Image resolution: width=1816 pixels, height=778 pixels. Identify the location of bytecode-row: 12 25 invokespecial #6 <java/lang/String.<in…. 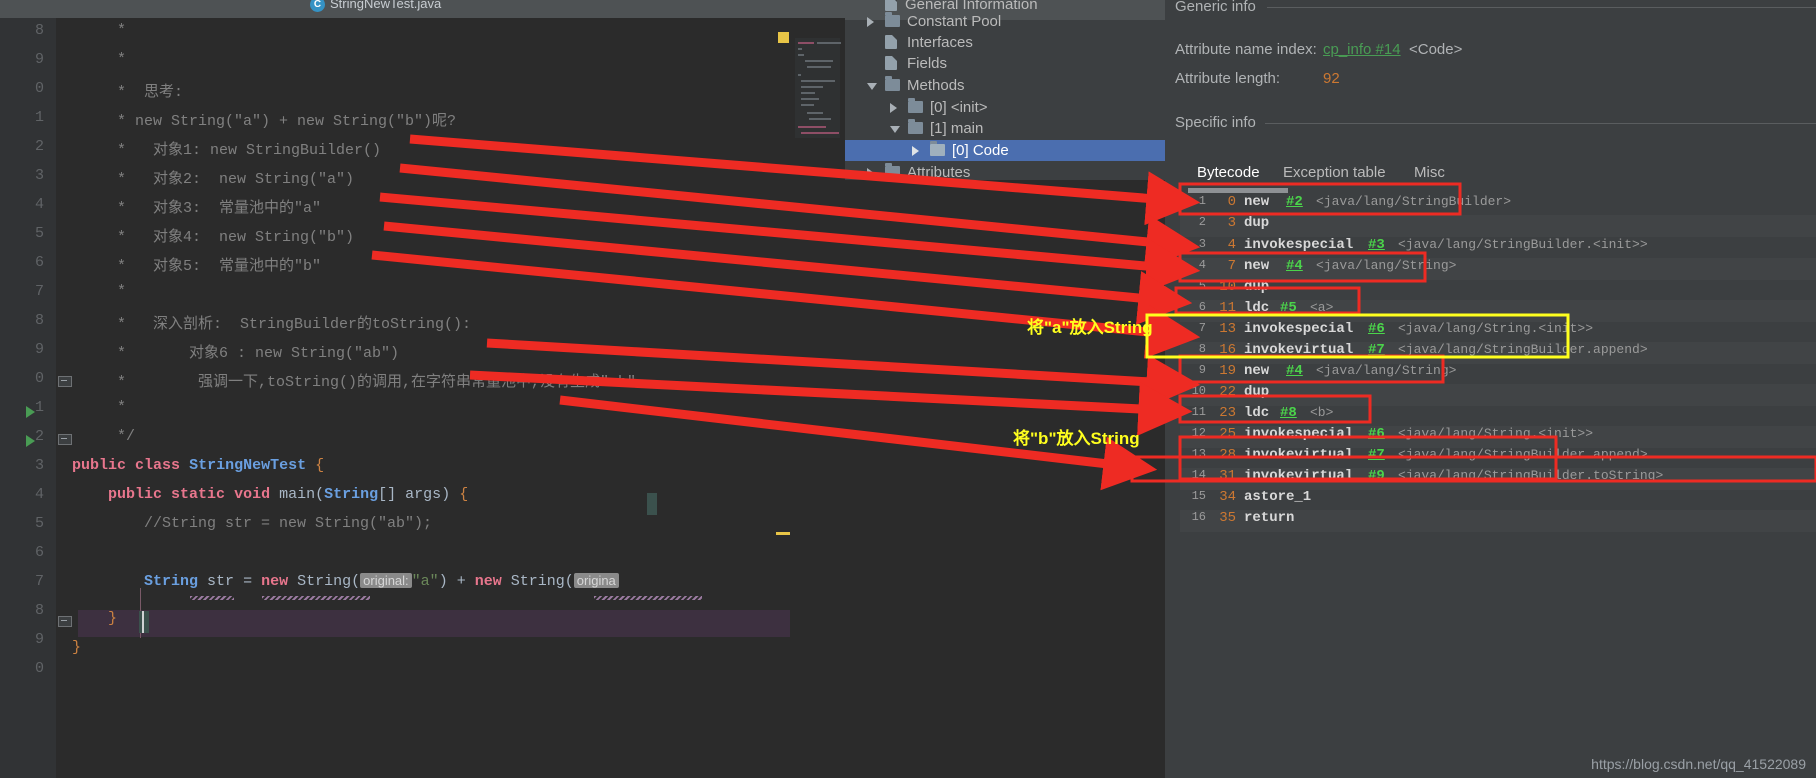
(1498, 437).